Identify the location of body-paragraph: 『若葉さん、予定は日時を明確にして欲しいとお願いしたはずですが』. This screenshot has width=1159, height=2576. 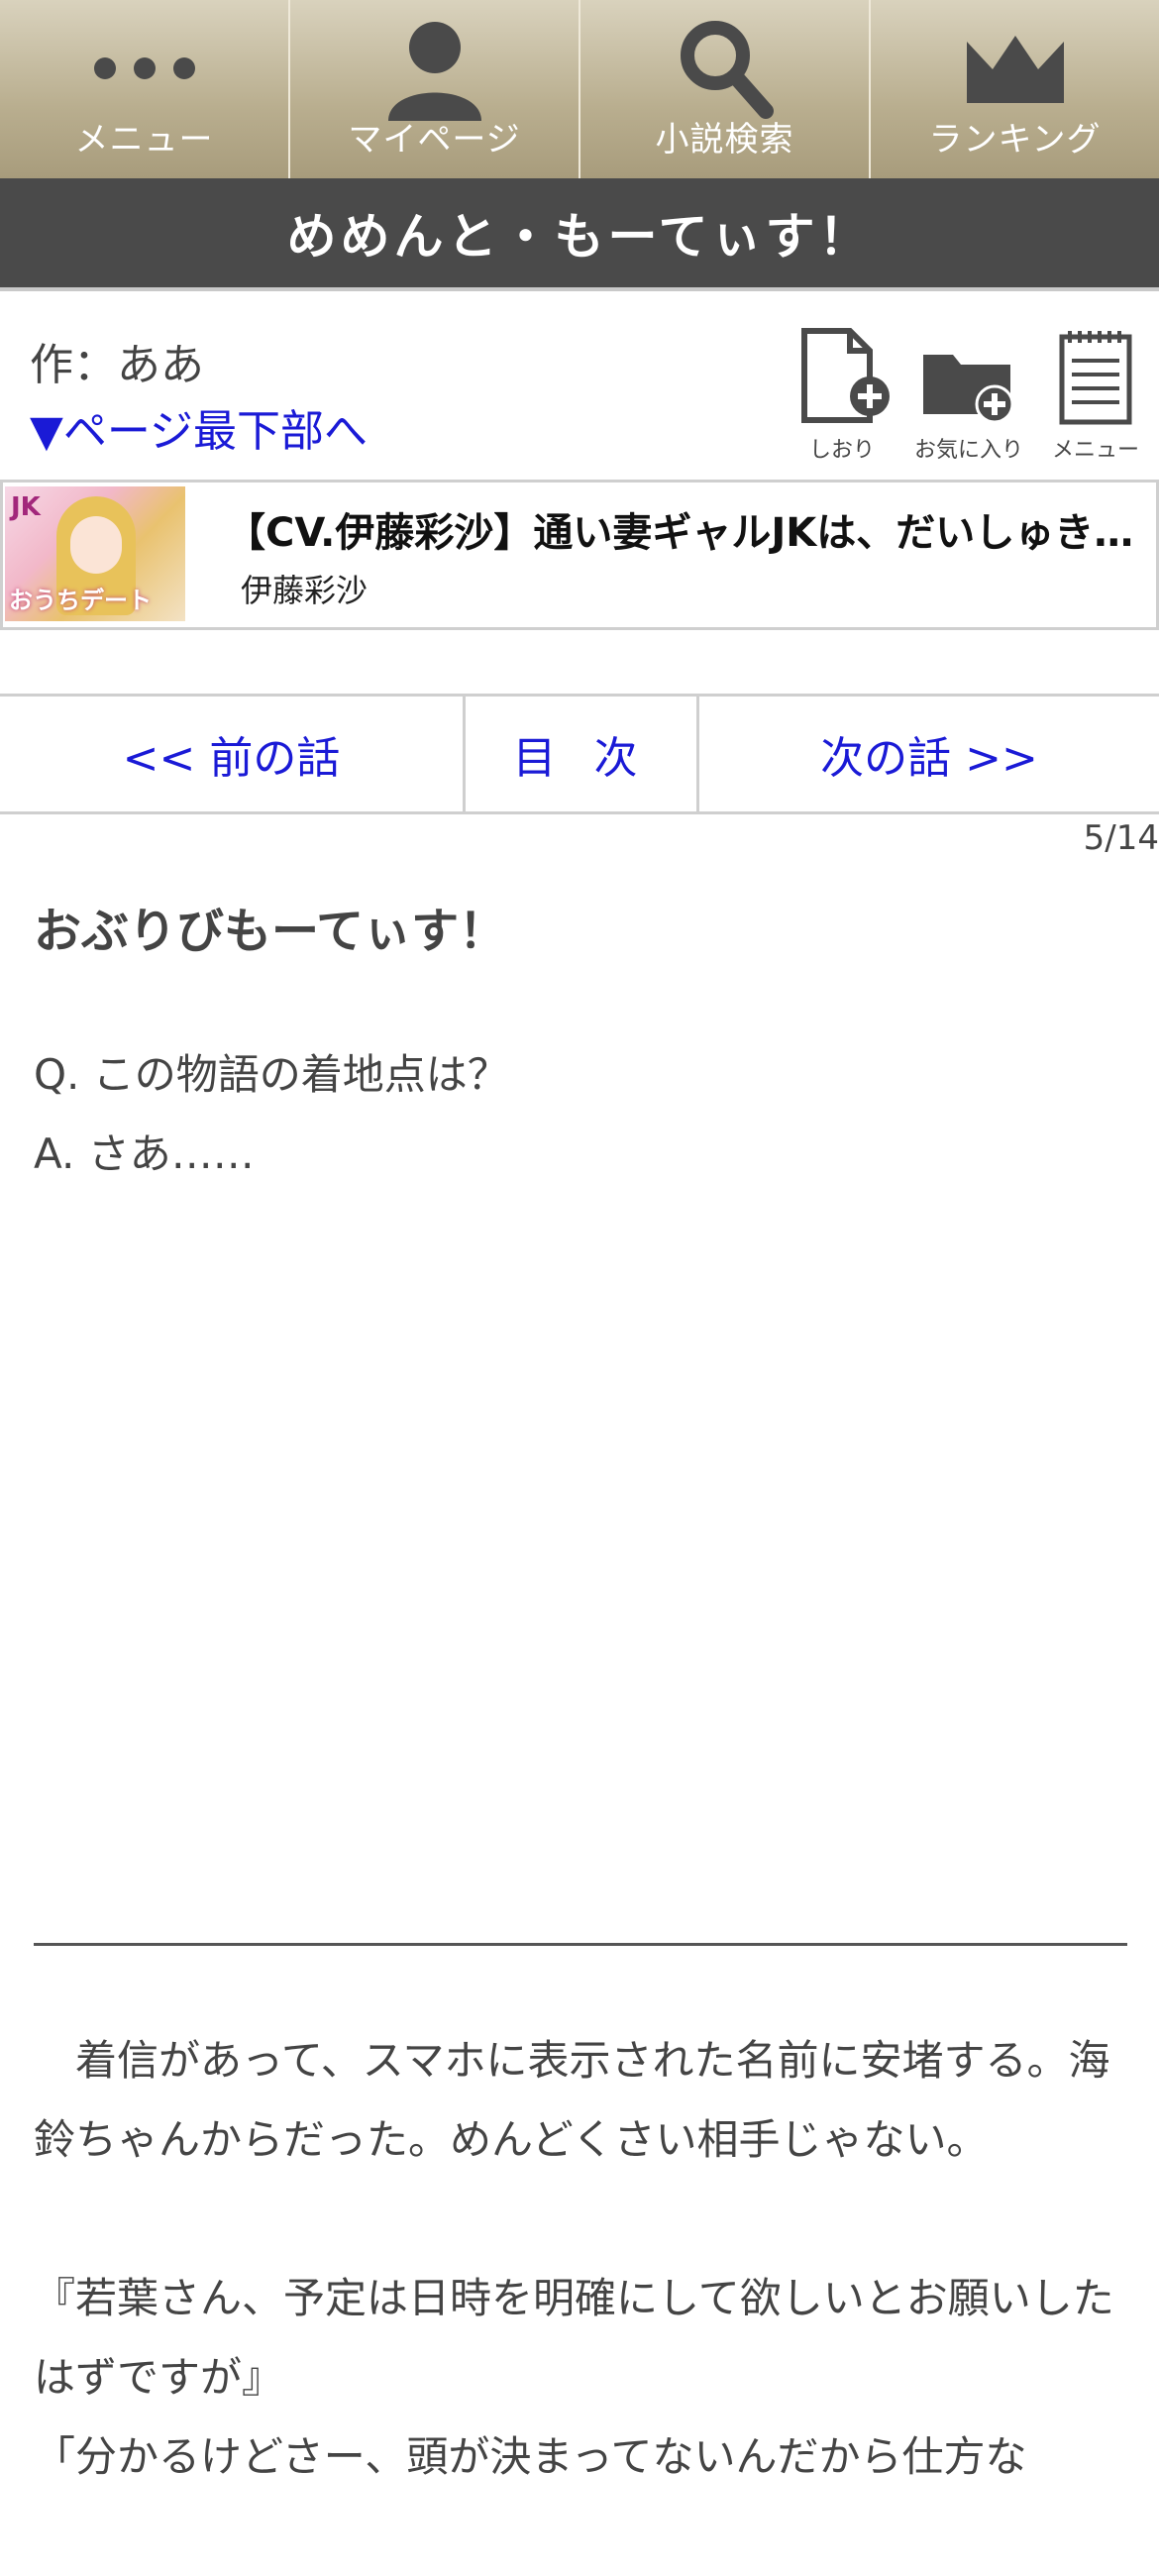
(574, 2338).